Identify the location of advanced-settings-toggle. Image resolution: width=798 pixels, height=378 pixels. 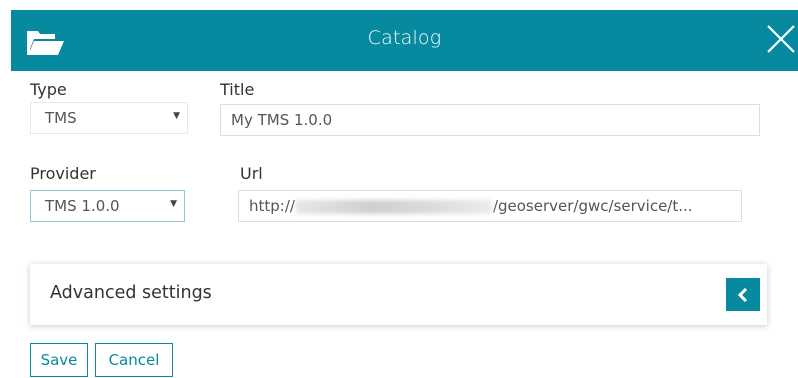
(743, 294).